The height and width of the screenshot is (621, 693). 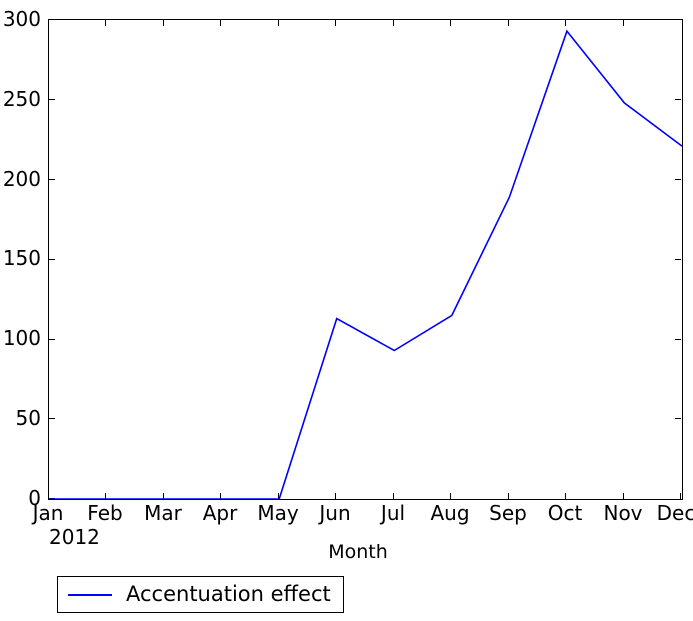 I want to click on x-tick-label: Dec, so click(x=674, y=513).